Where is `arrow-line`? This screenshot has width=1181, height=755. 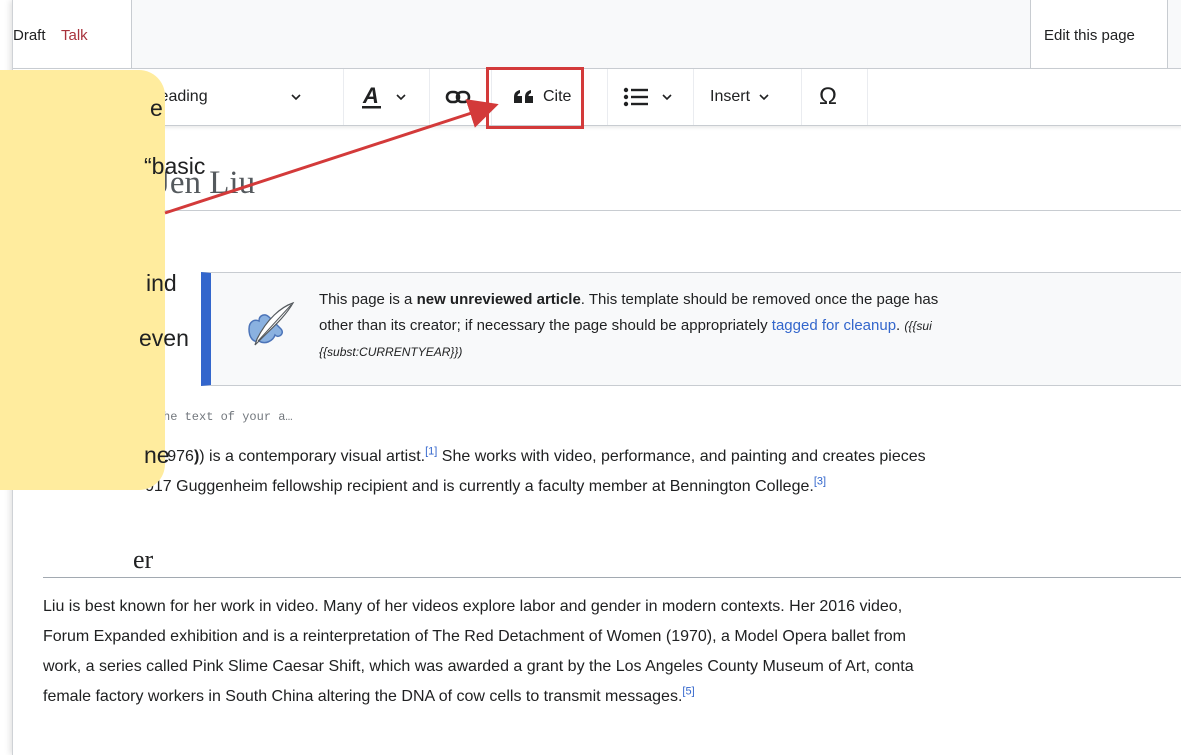
arrow-line is located at coordinates (331, 157).